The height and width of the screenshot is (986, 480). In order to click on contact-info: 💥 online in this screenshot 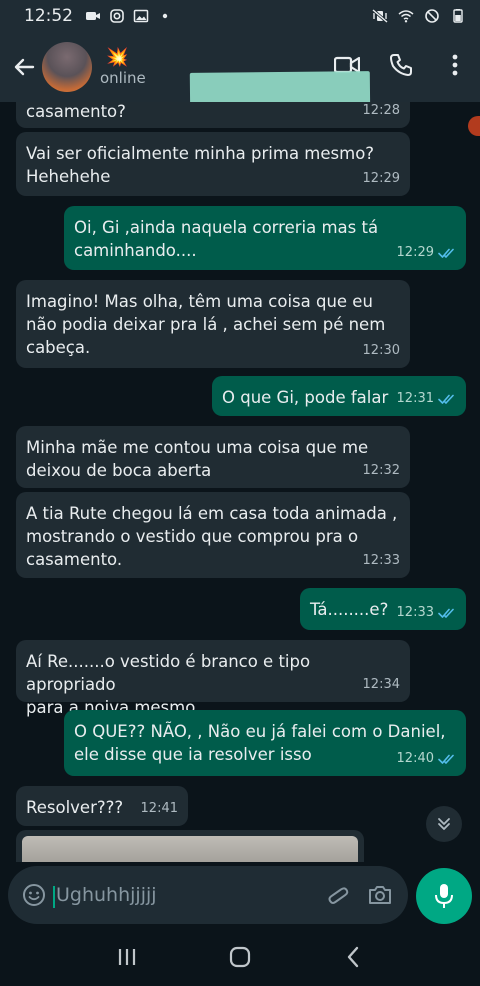, I will do `click(123, 67)`.